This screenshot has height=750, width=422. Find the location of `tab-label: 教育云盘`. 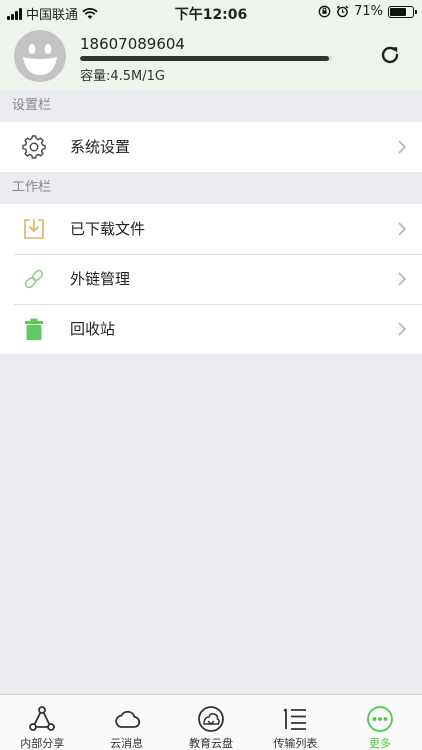

tab-label: 教育云盘 is located at coordinates (211, 743).